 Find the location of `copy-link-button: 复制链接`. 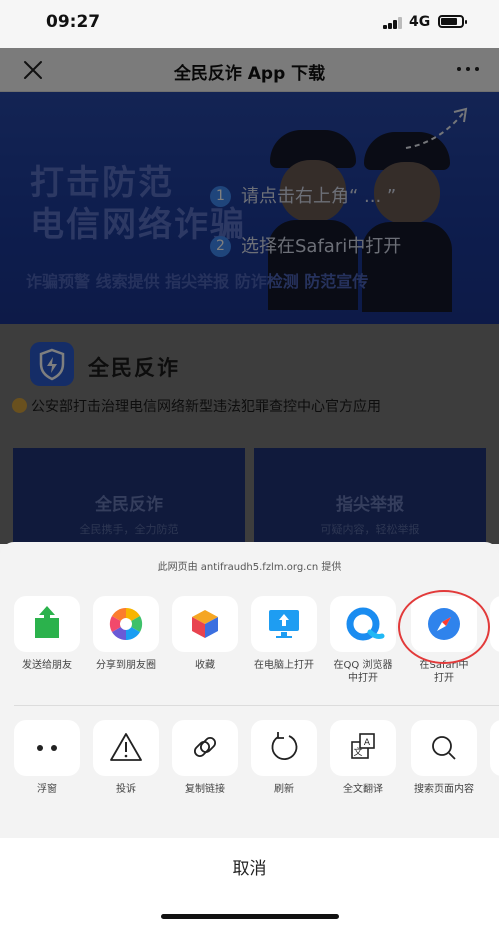

copy-link-button: 复制链接 is located at coordinates (205, 758).